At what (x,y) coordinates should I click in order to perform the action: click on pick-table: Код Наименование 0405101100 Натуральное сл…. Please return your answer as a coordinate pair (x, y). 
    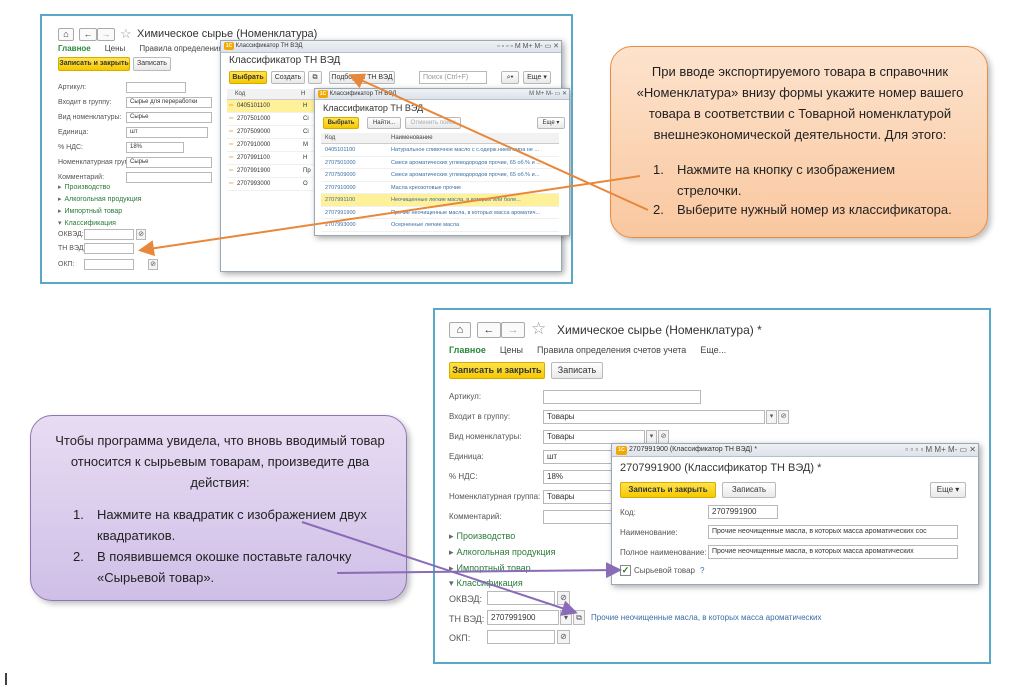
    Looking at the image, I should click on (440, 182).